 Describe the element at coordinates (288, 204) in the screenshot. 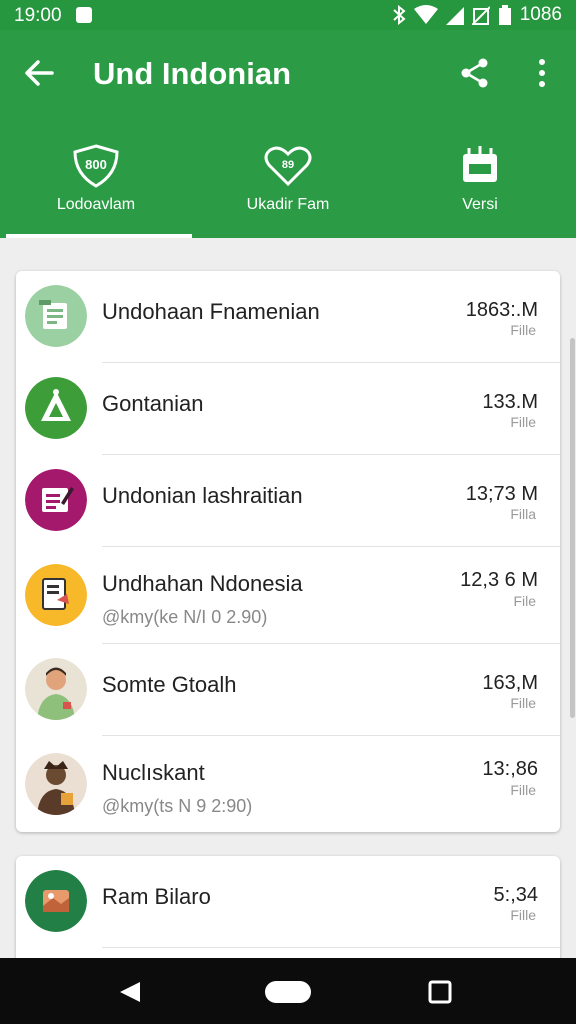

I see `tab-label: Ukadir Fam` at that location.